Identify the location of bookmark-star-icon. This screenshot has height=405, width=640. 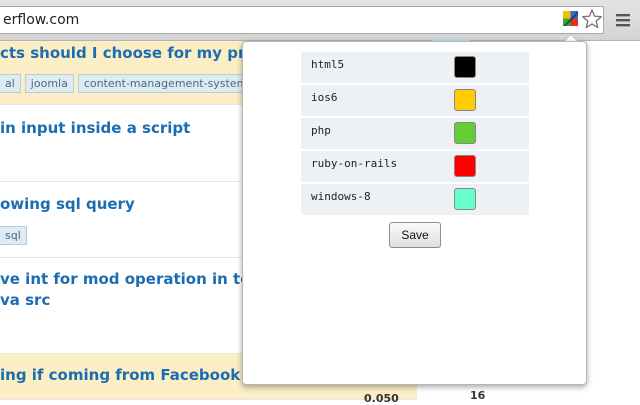
(592, 19).